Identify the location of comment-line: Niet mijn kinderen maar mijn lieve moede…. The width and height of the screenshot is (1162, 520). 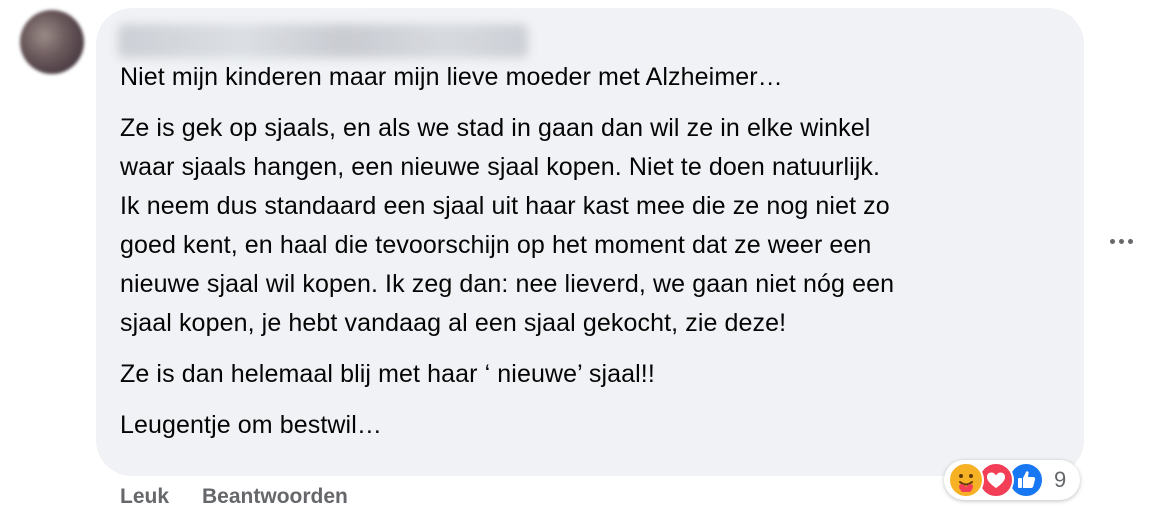
(451, 77).